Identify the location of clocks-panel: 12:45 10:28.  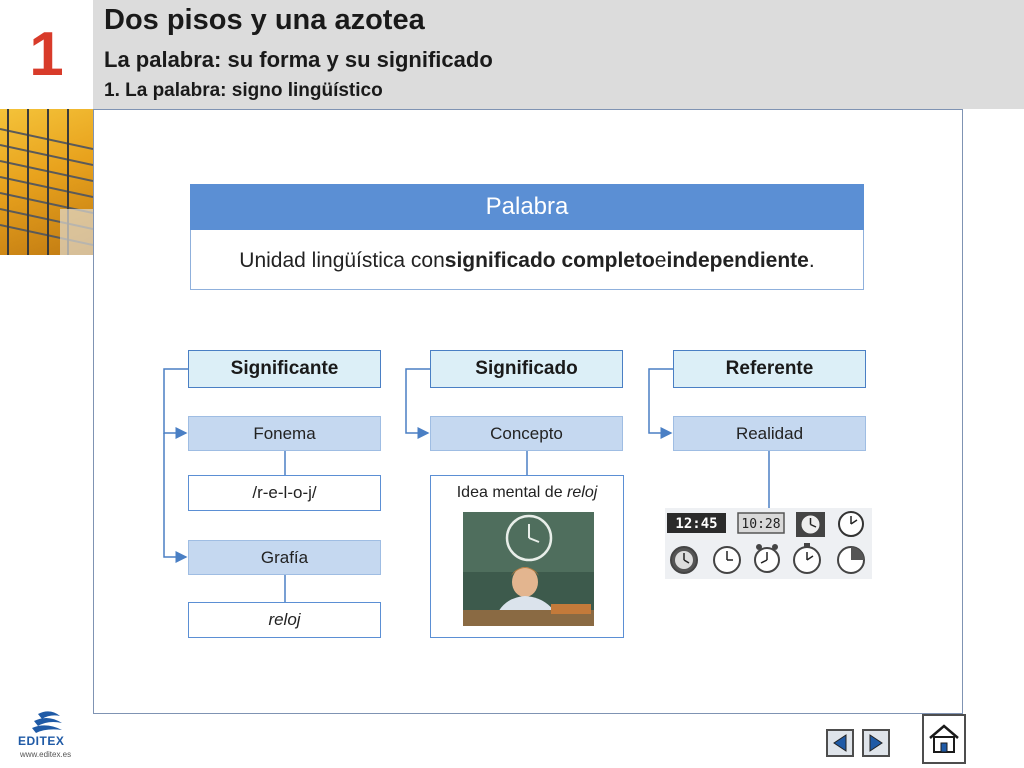
(768, 543).